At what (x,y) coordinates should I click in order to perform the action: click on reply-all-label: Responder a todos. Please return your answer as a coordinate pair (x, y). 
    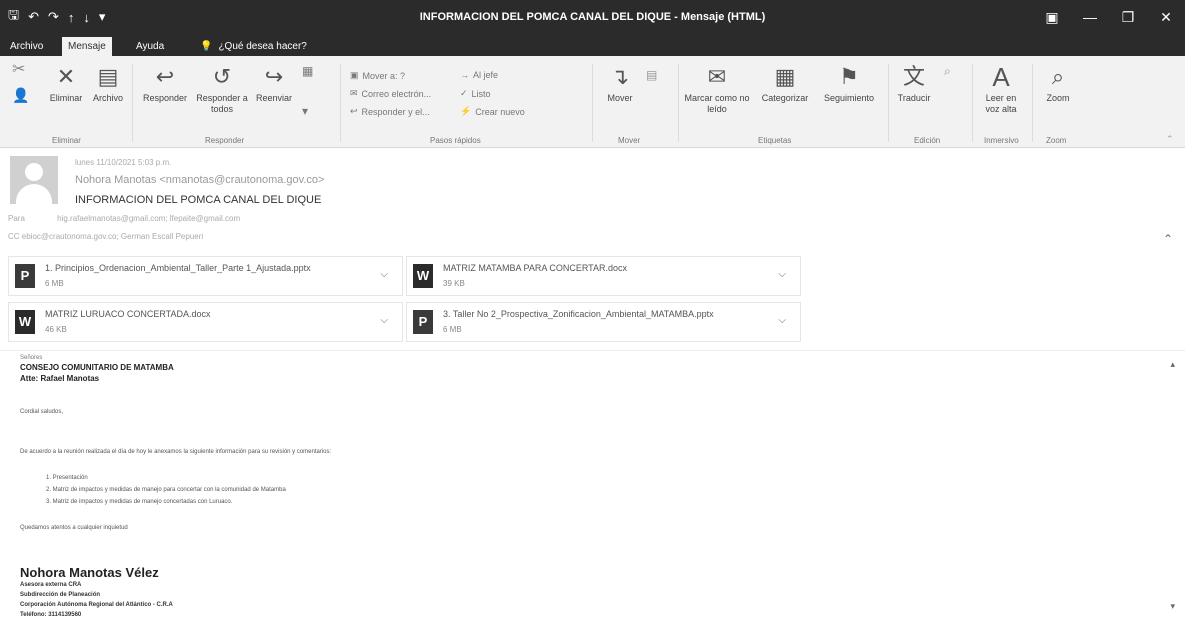
    Looking at the image, I should click on (222, 103).